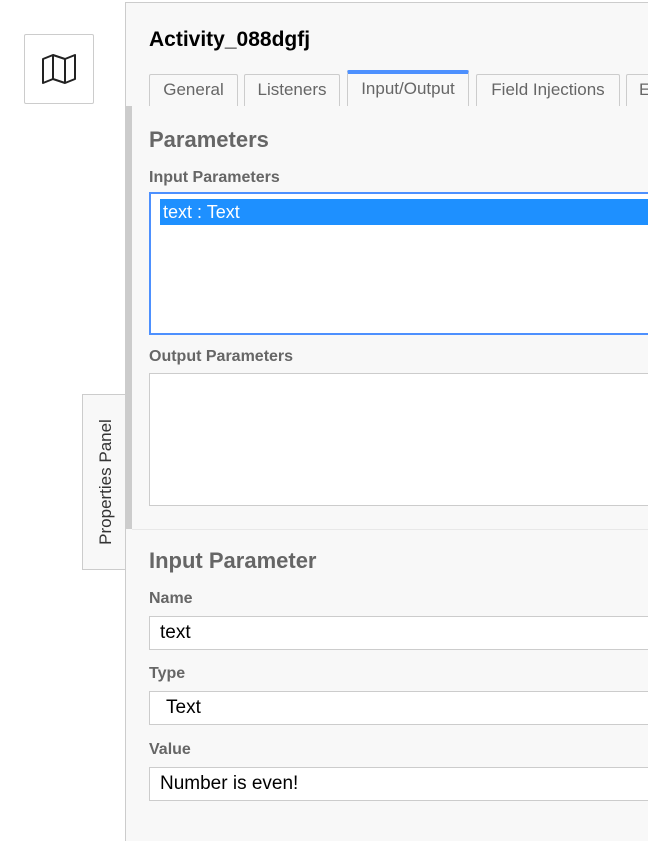  What do you see at coordinates (233, 560) in the screenshot?
I see `input-parameter-heading: Input Parameter` at bounding box center [233, 560].